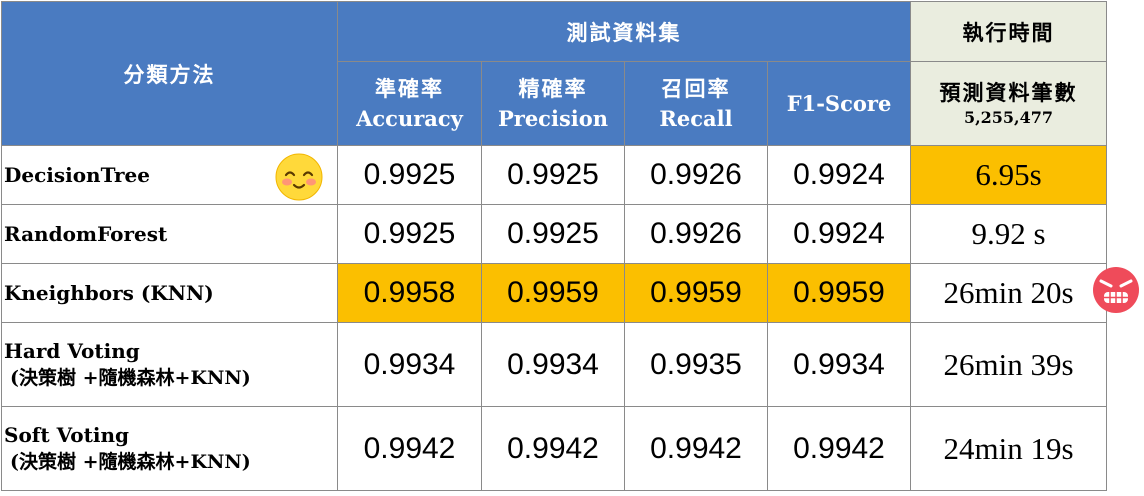 The height and width of the screenshot is (496, 1144). I want to click on f1-score-cell: 0.9934, so click(839, 364).